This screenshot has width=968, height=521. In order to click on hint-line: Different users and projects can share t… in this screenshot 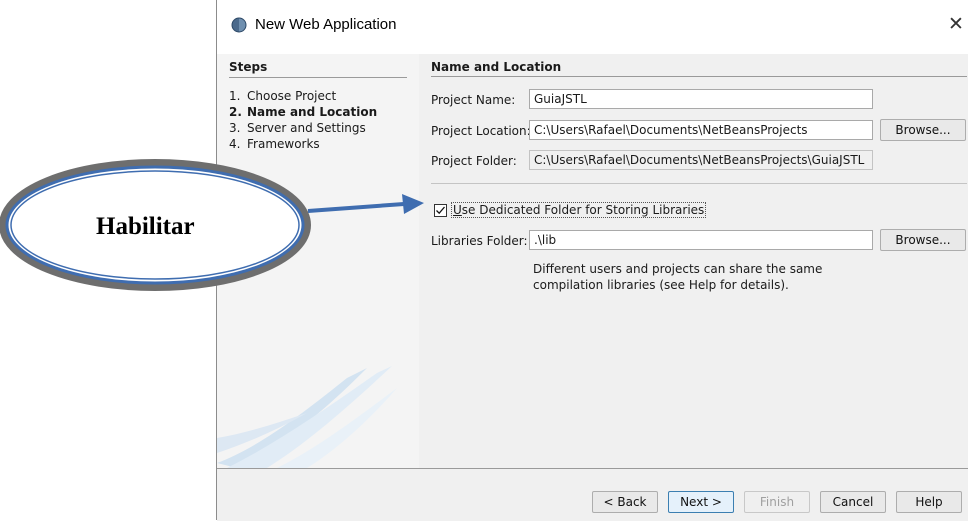, I will do `click(678, 269)`.